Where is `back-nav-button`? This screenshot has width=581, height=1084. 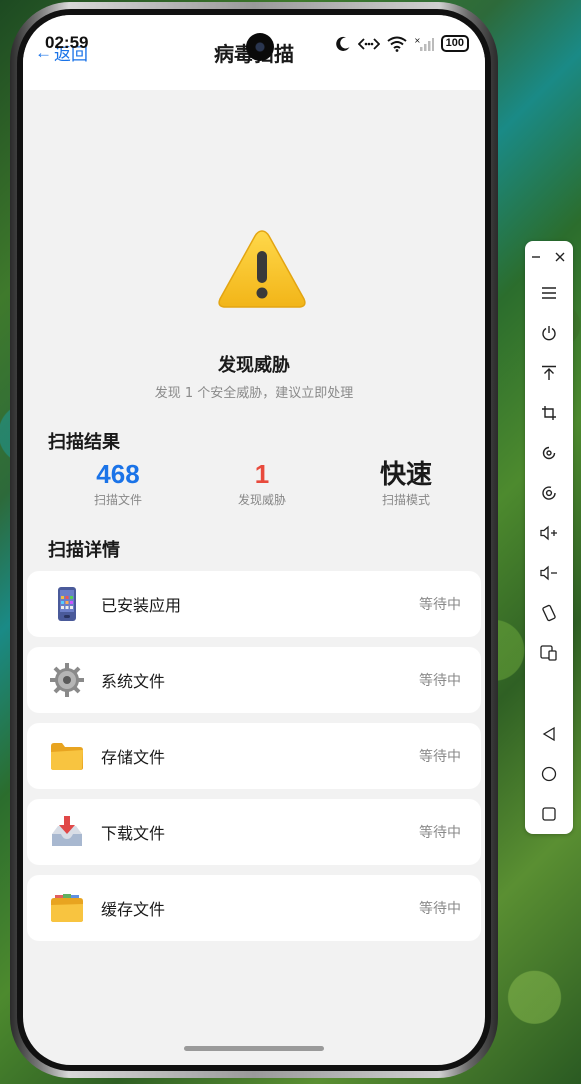
back-nav-button is located at coordinates (549, 734).